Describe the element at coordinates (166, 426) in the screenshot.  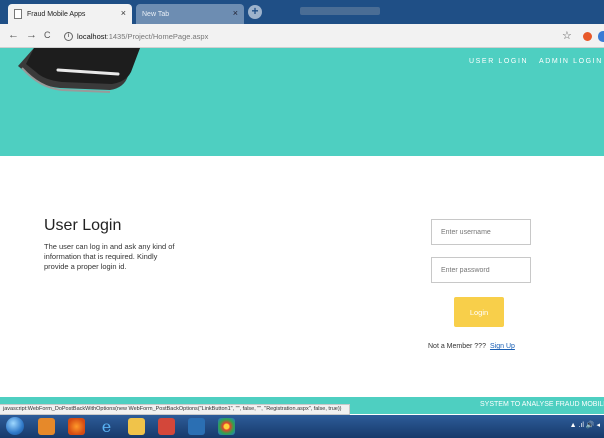
I see `office-icon` at that location.